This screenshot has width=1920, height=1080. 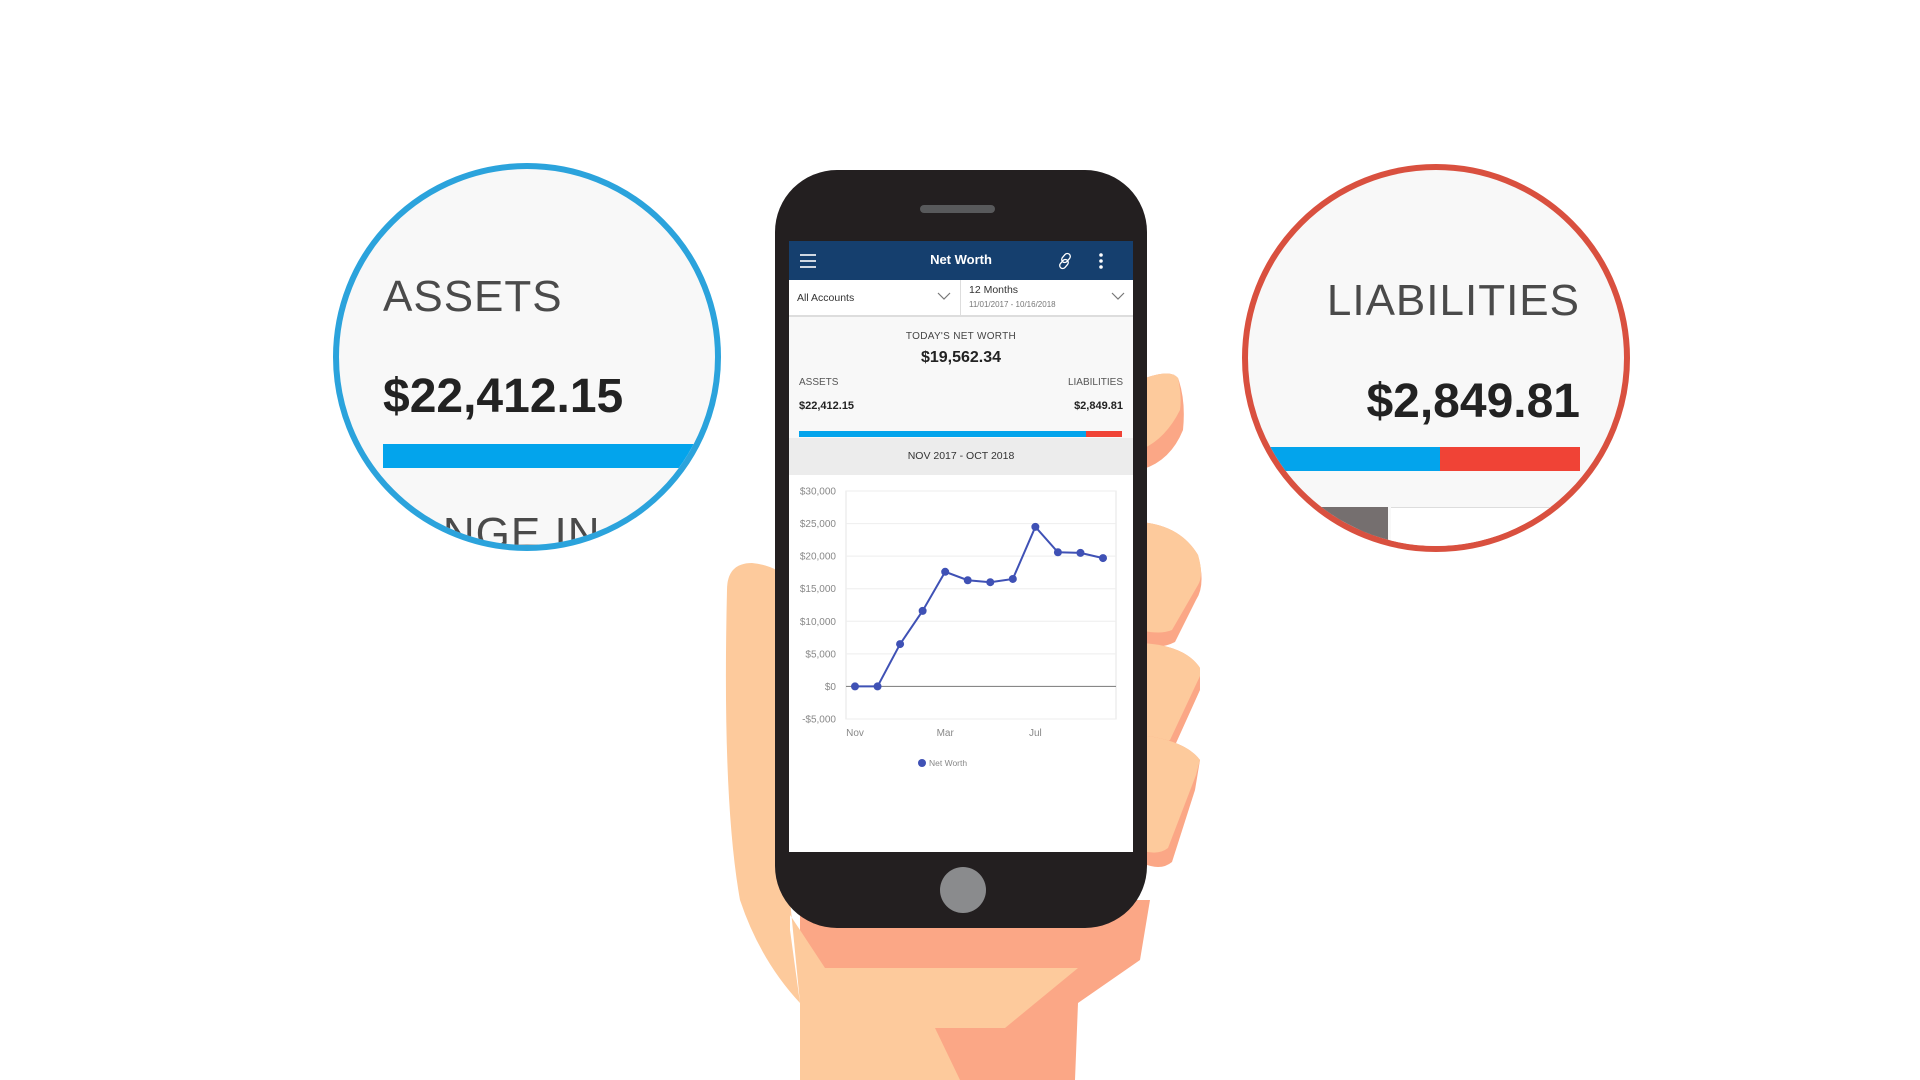 I want to click on magnified-list-toggle, so click(x=1507, y=526).